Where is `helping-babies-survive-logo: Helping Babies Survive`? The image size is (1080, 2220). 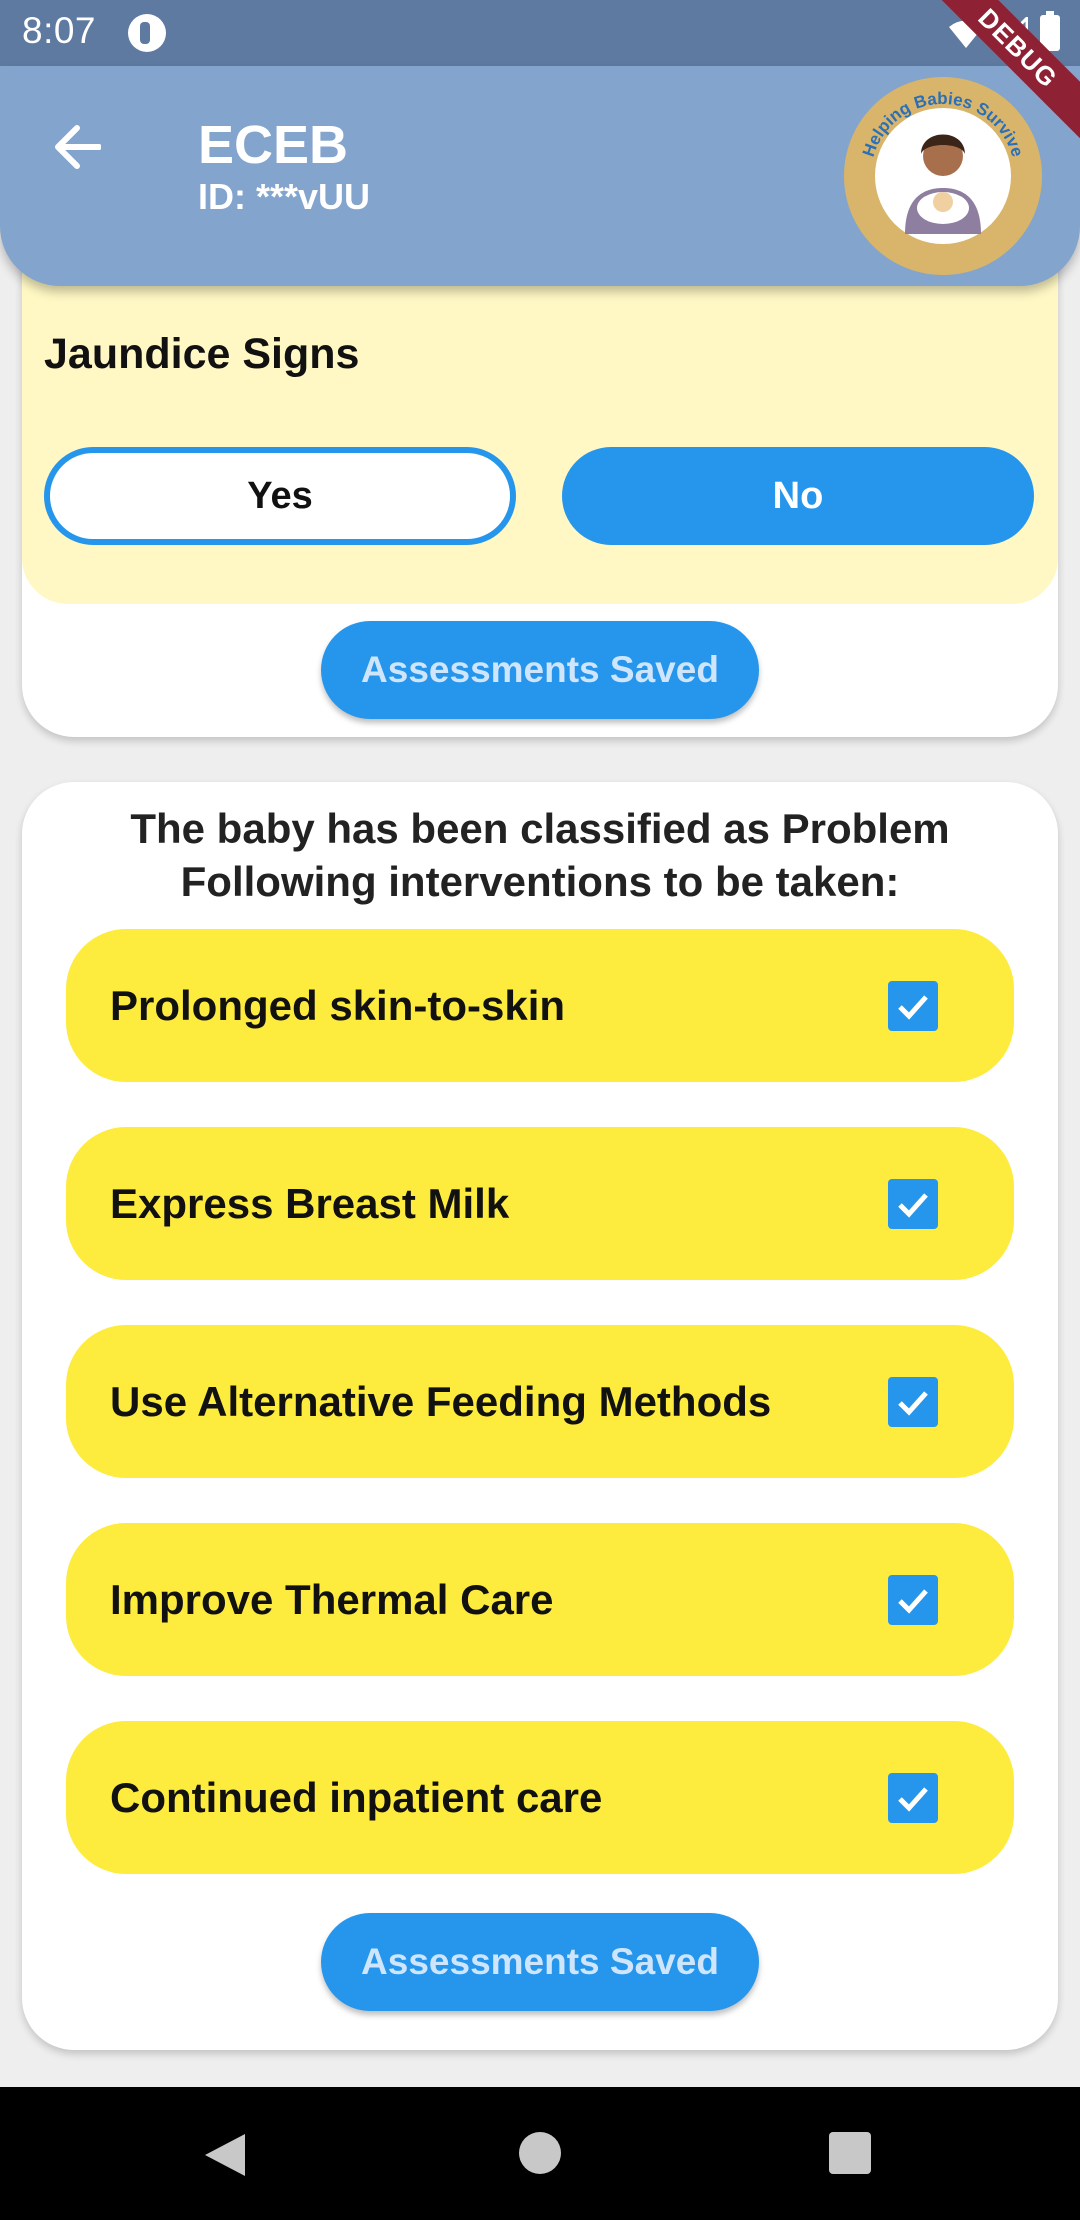 helping-babies-survive-logo: Helping Babies Survive is located at coordinates (943, 176).